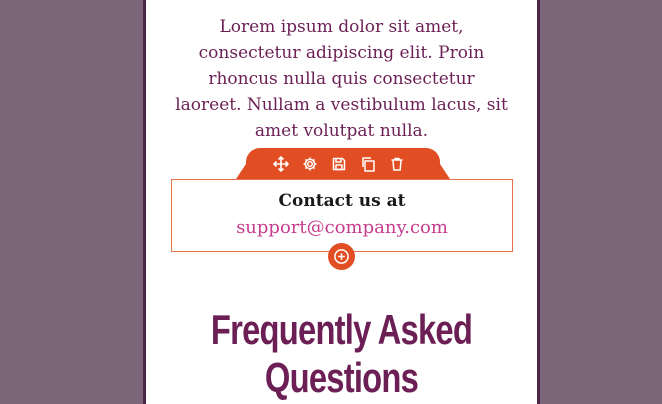 This screenshot has height=404, width=662. I want to click on add-block-button, so click(341, 256).